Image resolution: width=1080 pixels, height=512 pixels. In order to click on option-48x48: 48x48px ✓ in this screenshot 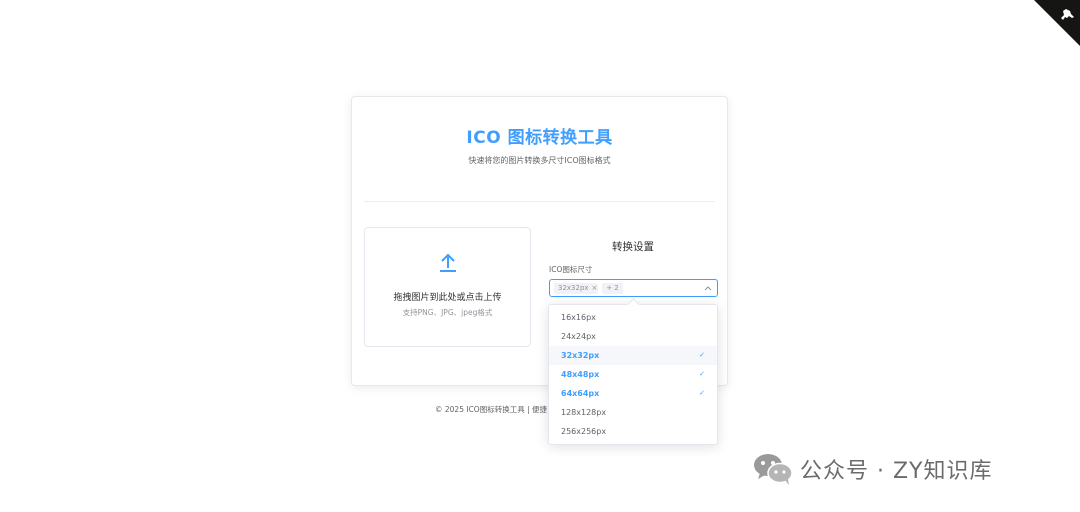, I will do `click(633, 374)`.